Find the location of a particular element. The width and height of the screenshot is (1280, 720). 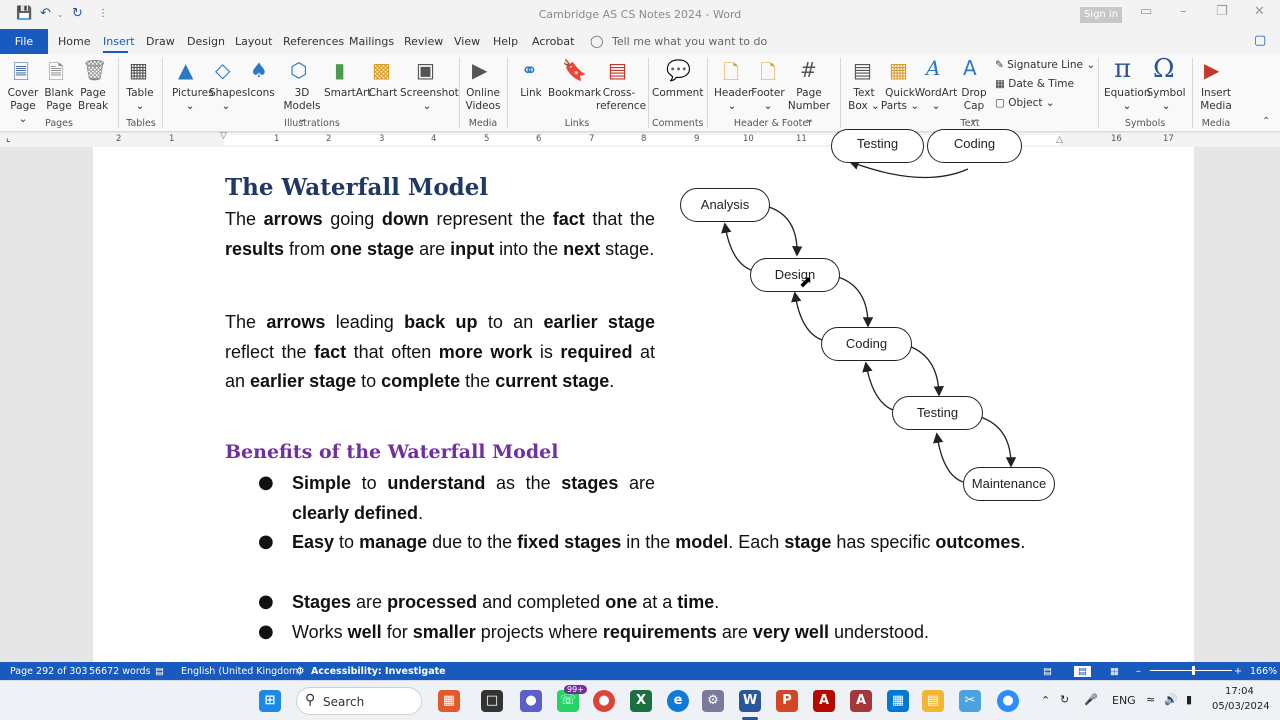

powerpoint-icon: P is located at coordinates (787, 701).